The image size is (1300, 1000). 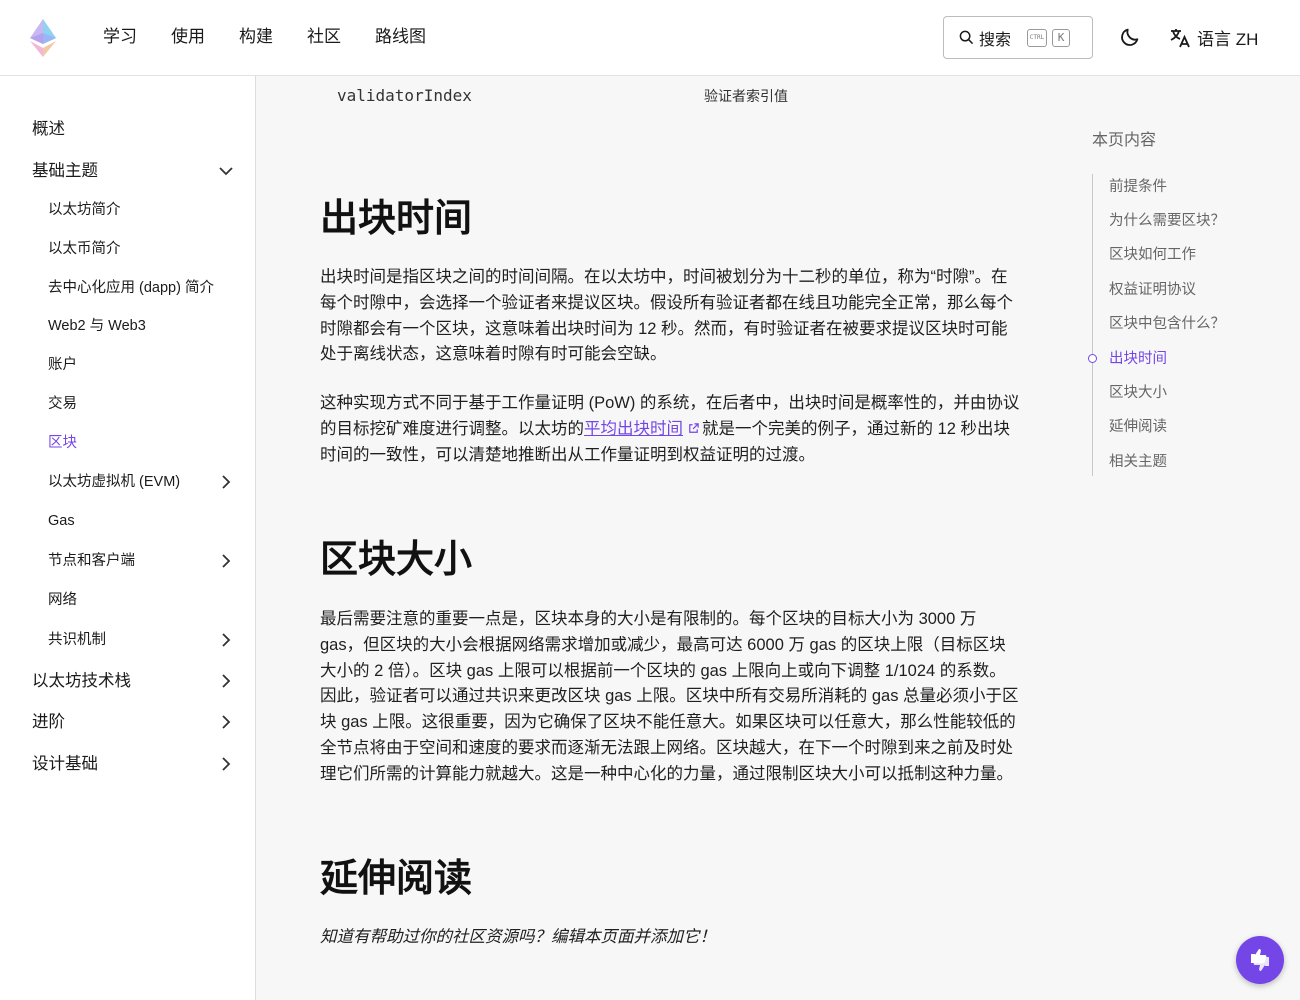 I want to click on sidebar-item-design-fundamentals: 设计基础, so click(x=65, y=764).